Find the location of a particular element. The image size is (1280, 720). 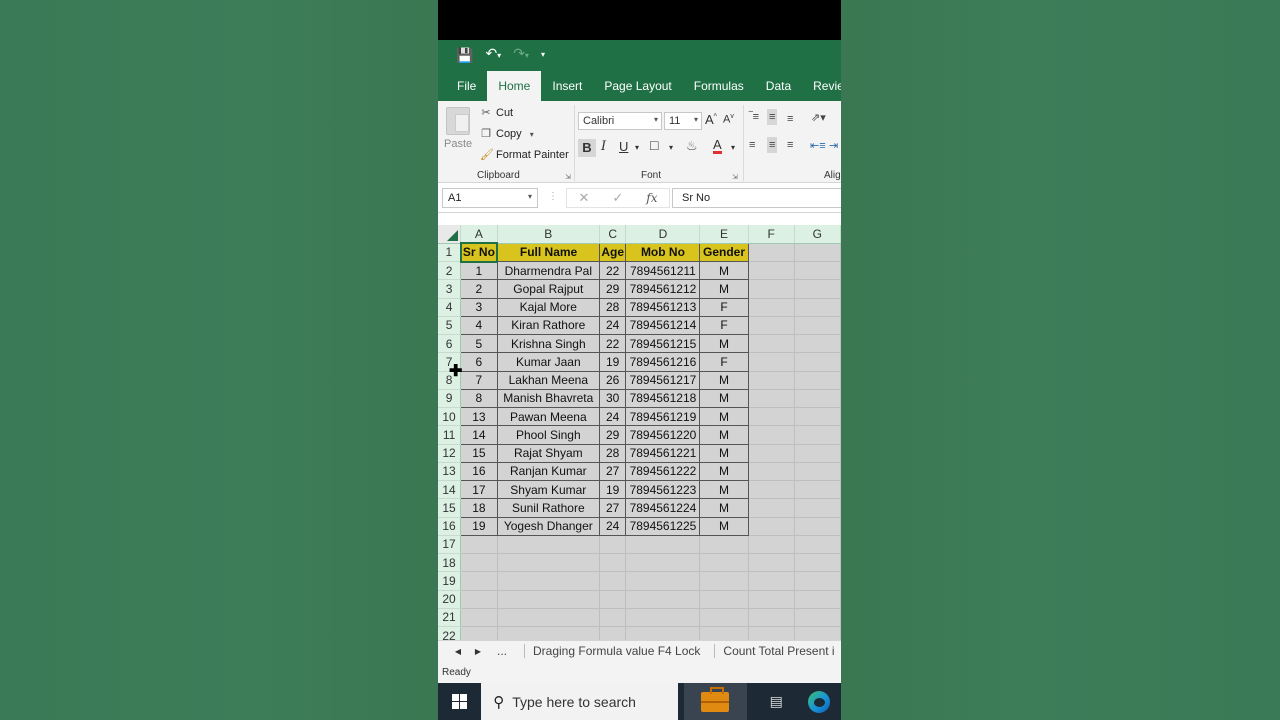

save-icon: 💾 is located at coordinates (464, 55).